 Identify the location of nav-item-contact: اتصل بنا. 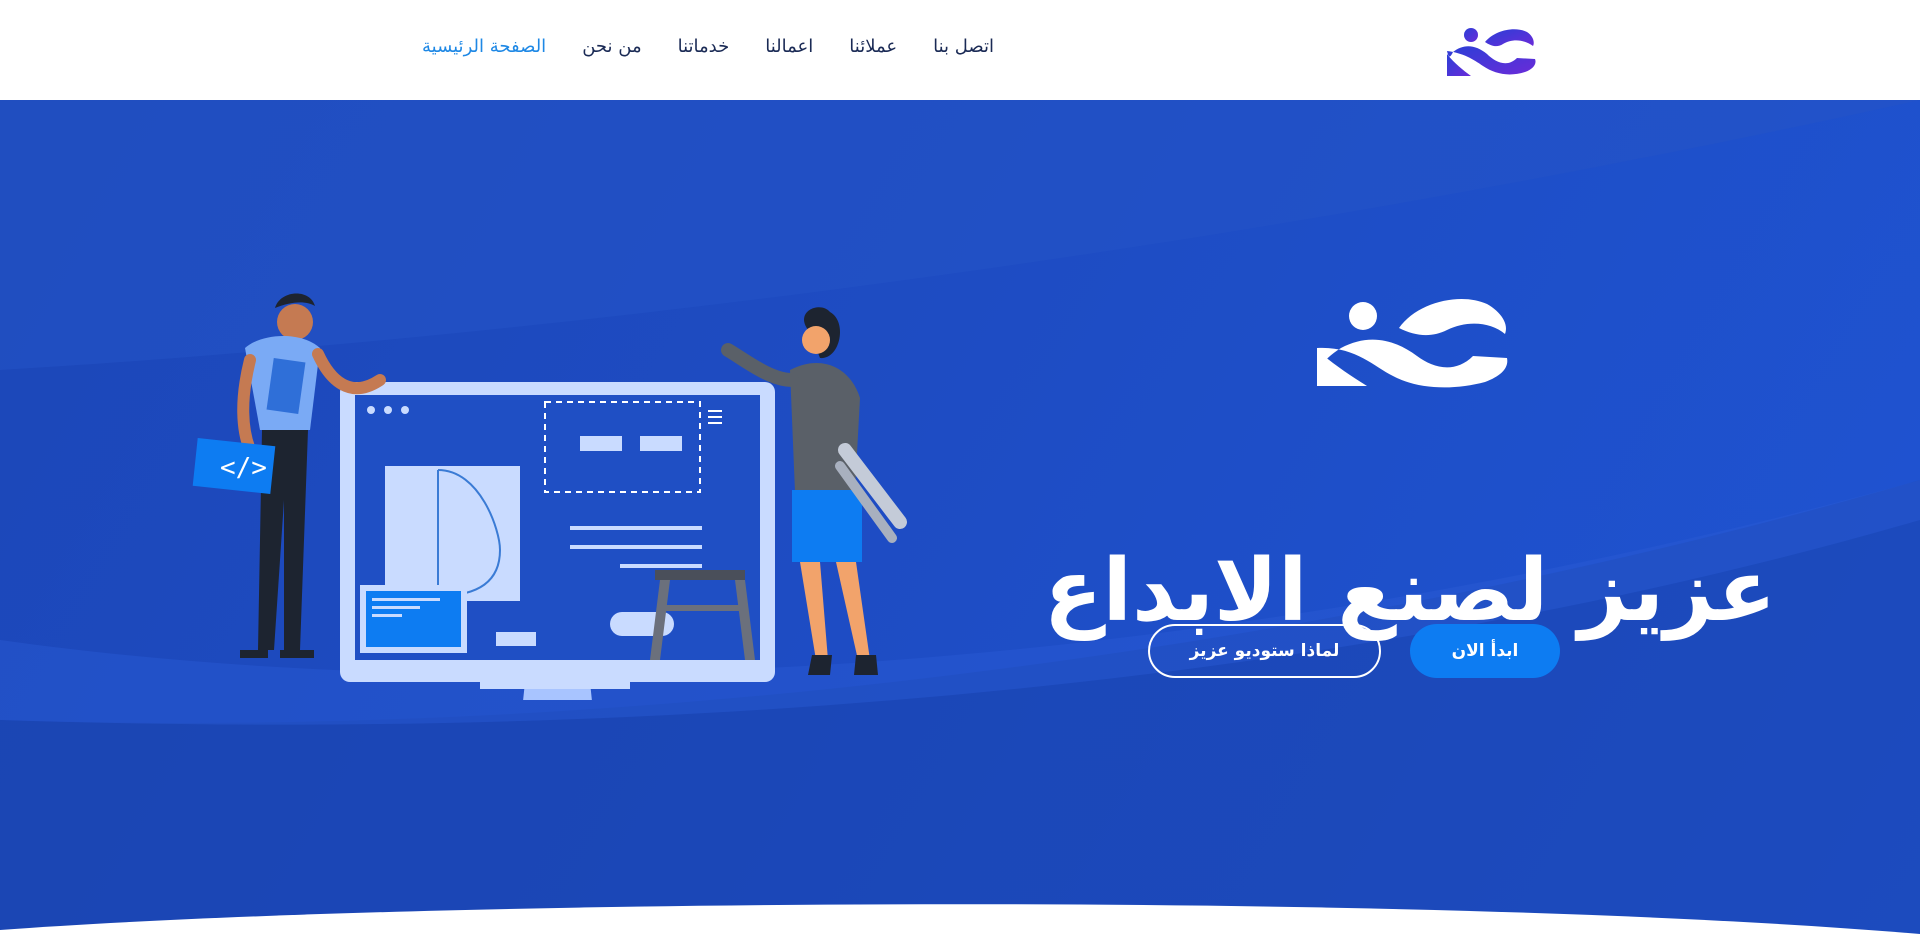
(963, 46).